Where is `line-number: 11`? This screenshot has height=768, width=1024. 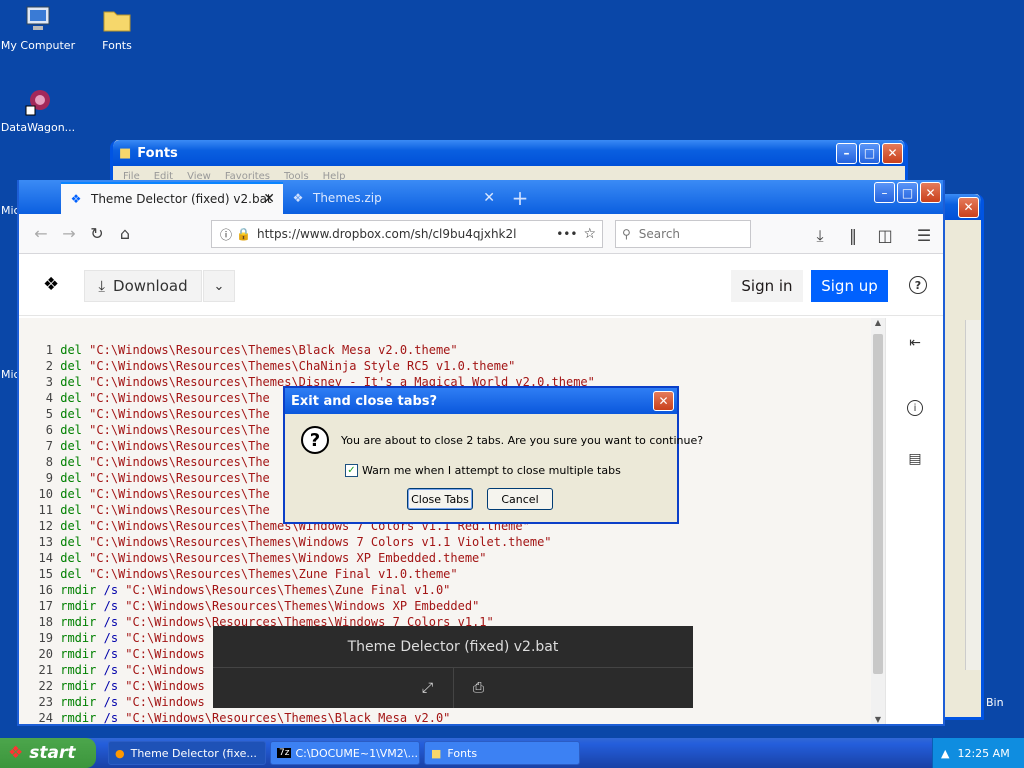 line-number: 11 is located at coordinates (45, 510).